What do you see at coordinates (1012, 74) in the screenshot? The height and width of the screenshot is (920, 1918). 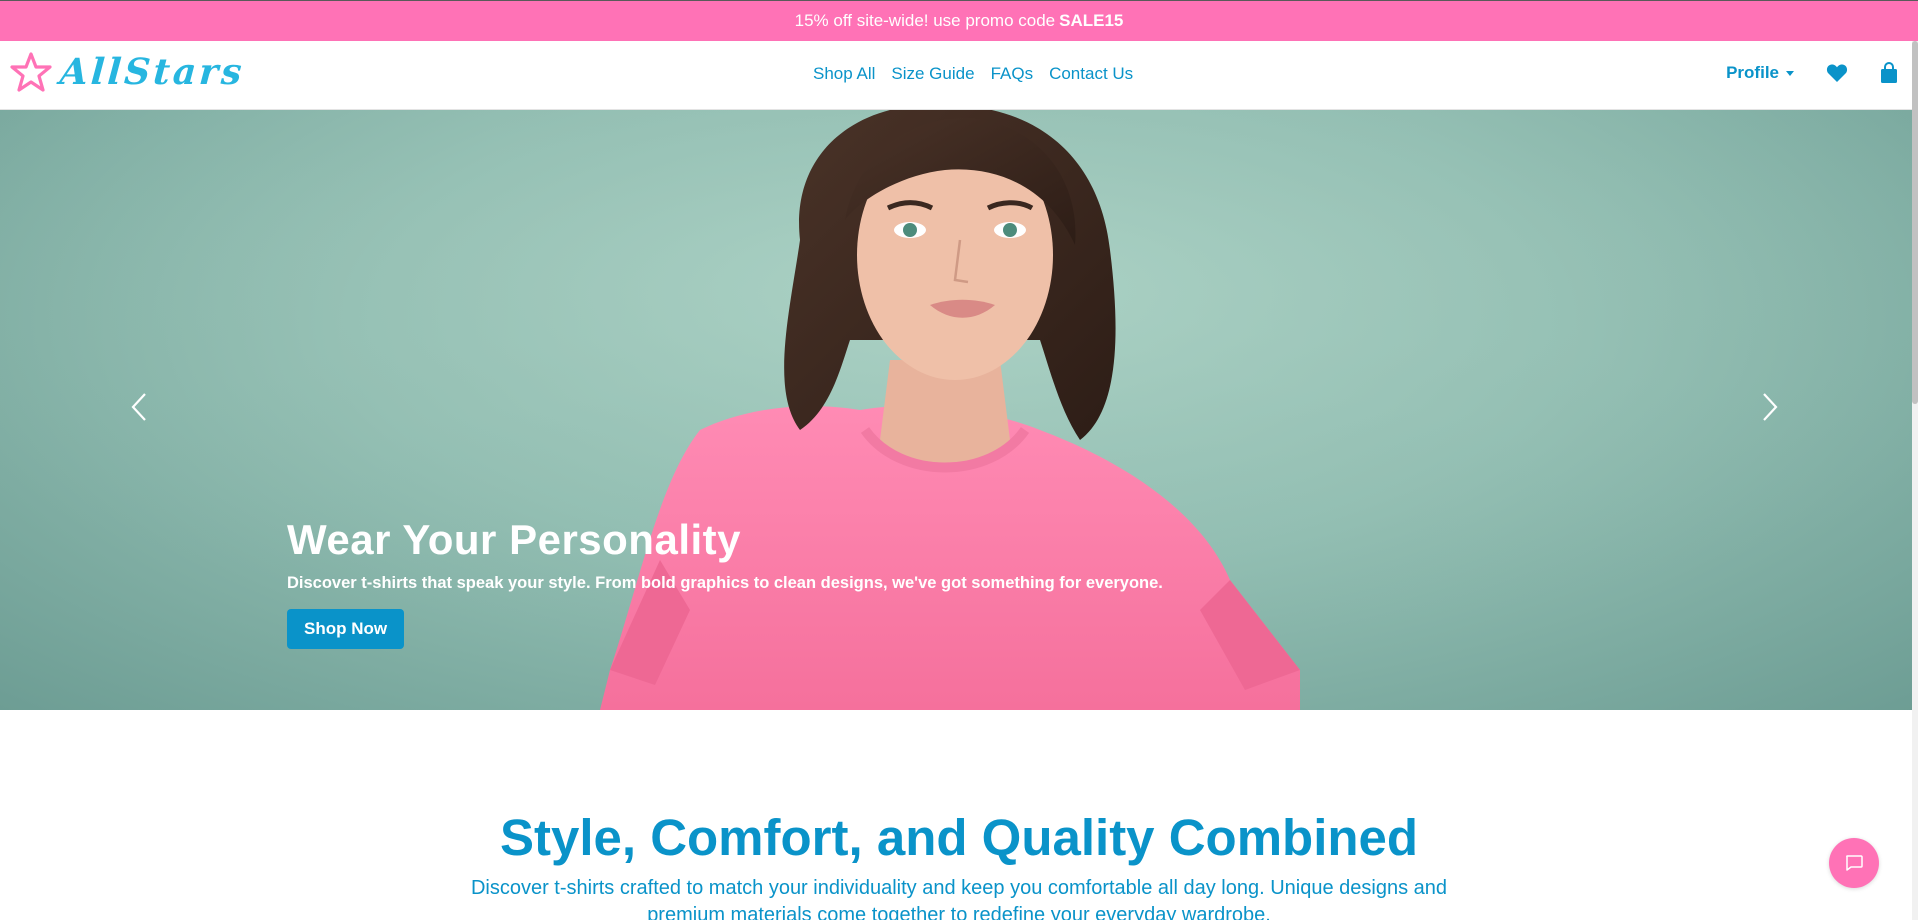 I see `nav-faqs: FAQs` at bounding box center [1012, 74].